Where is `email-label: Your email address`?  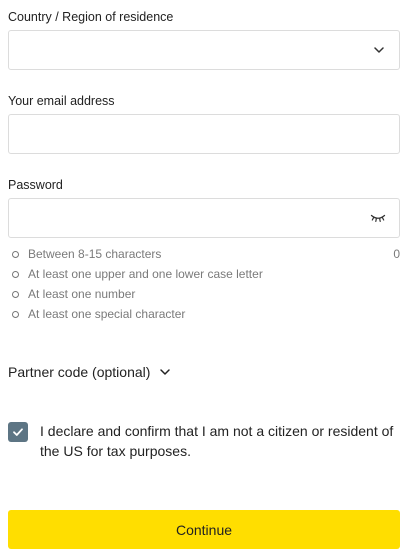 email-label: Your email address is located at coordinates (61, 101).